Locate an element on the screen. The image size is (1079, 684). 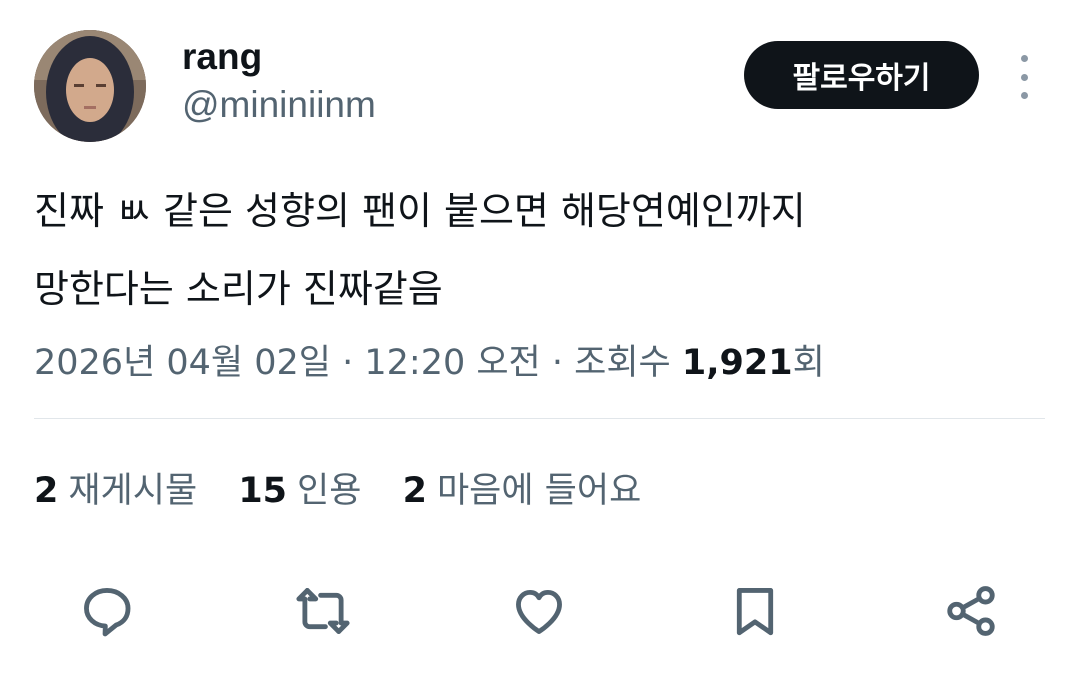
display-name: rang is located at coordinates (222, 57).